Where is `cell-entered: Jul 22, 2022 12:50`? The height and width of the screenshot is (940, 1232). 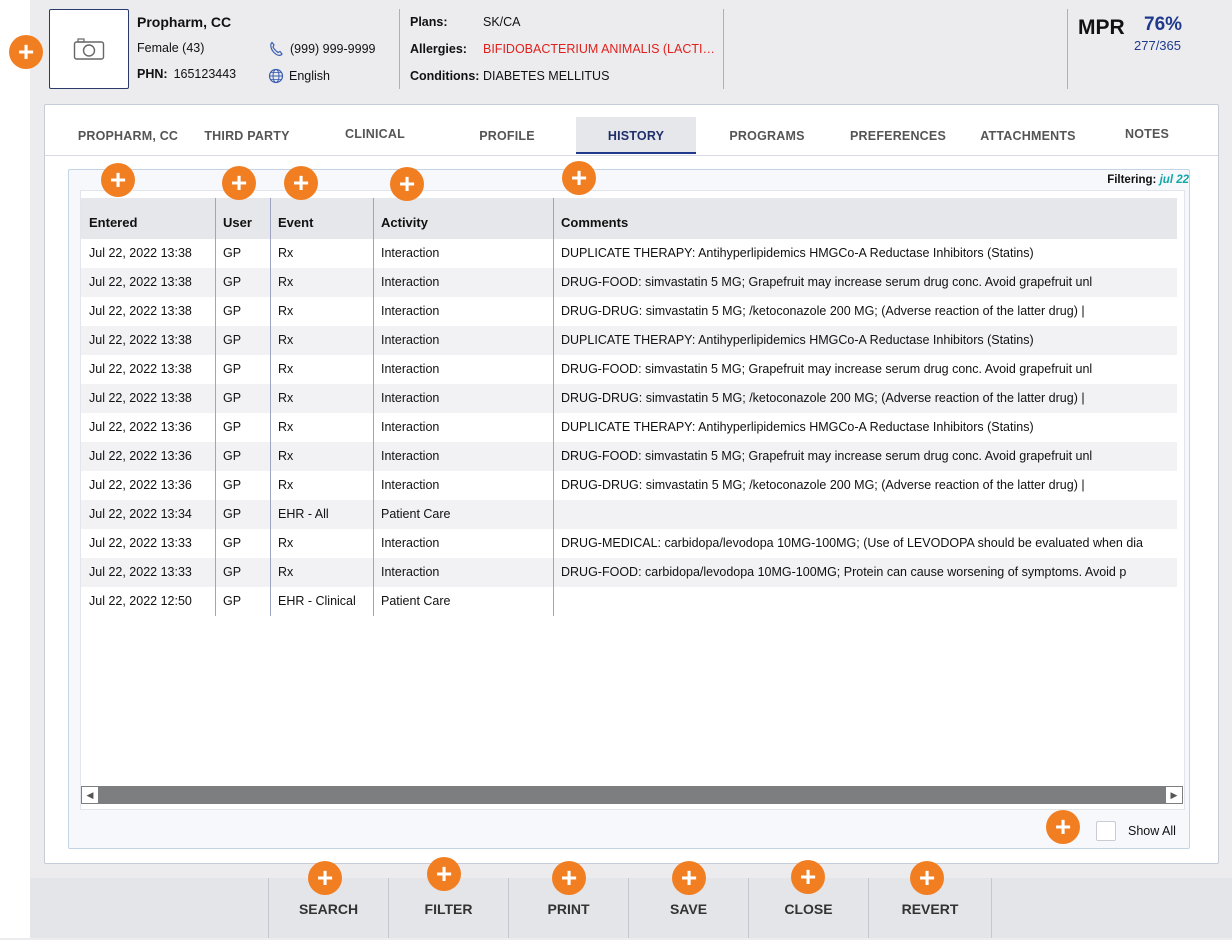
cell-entered: Jul 22, 2022 12:50 is located at coordinates (140, 601).